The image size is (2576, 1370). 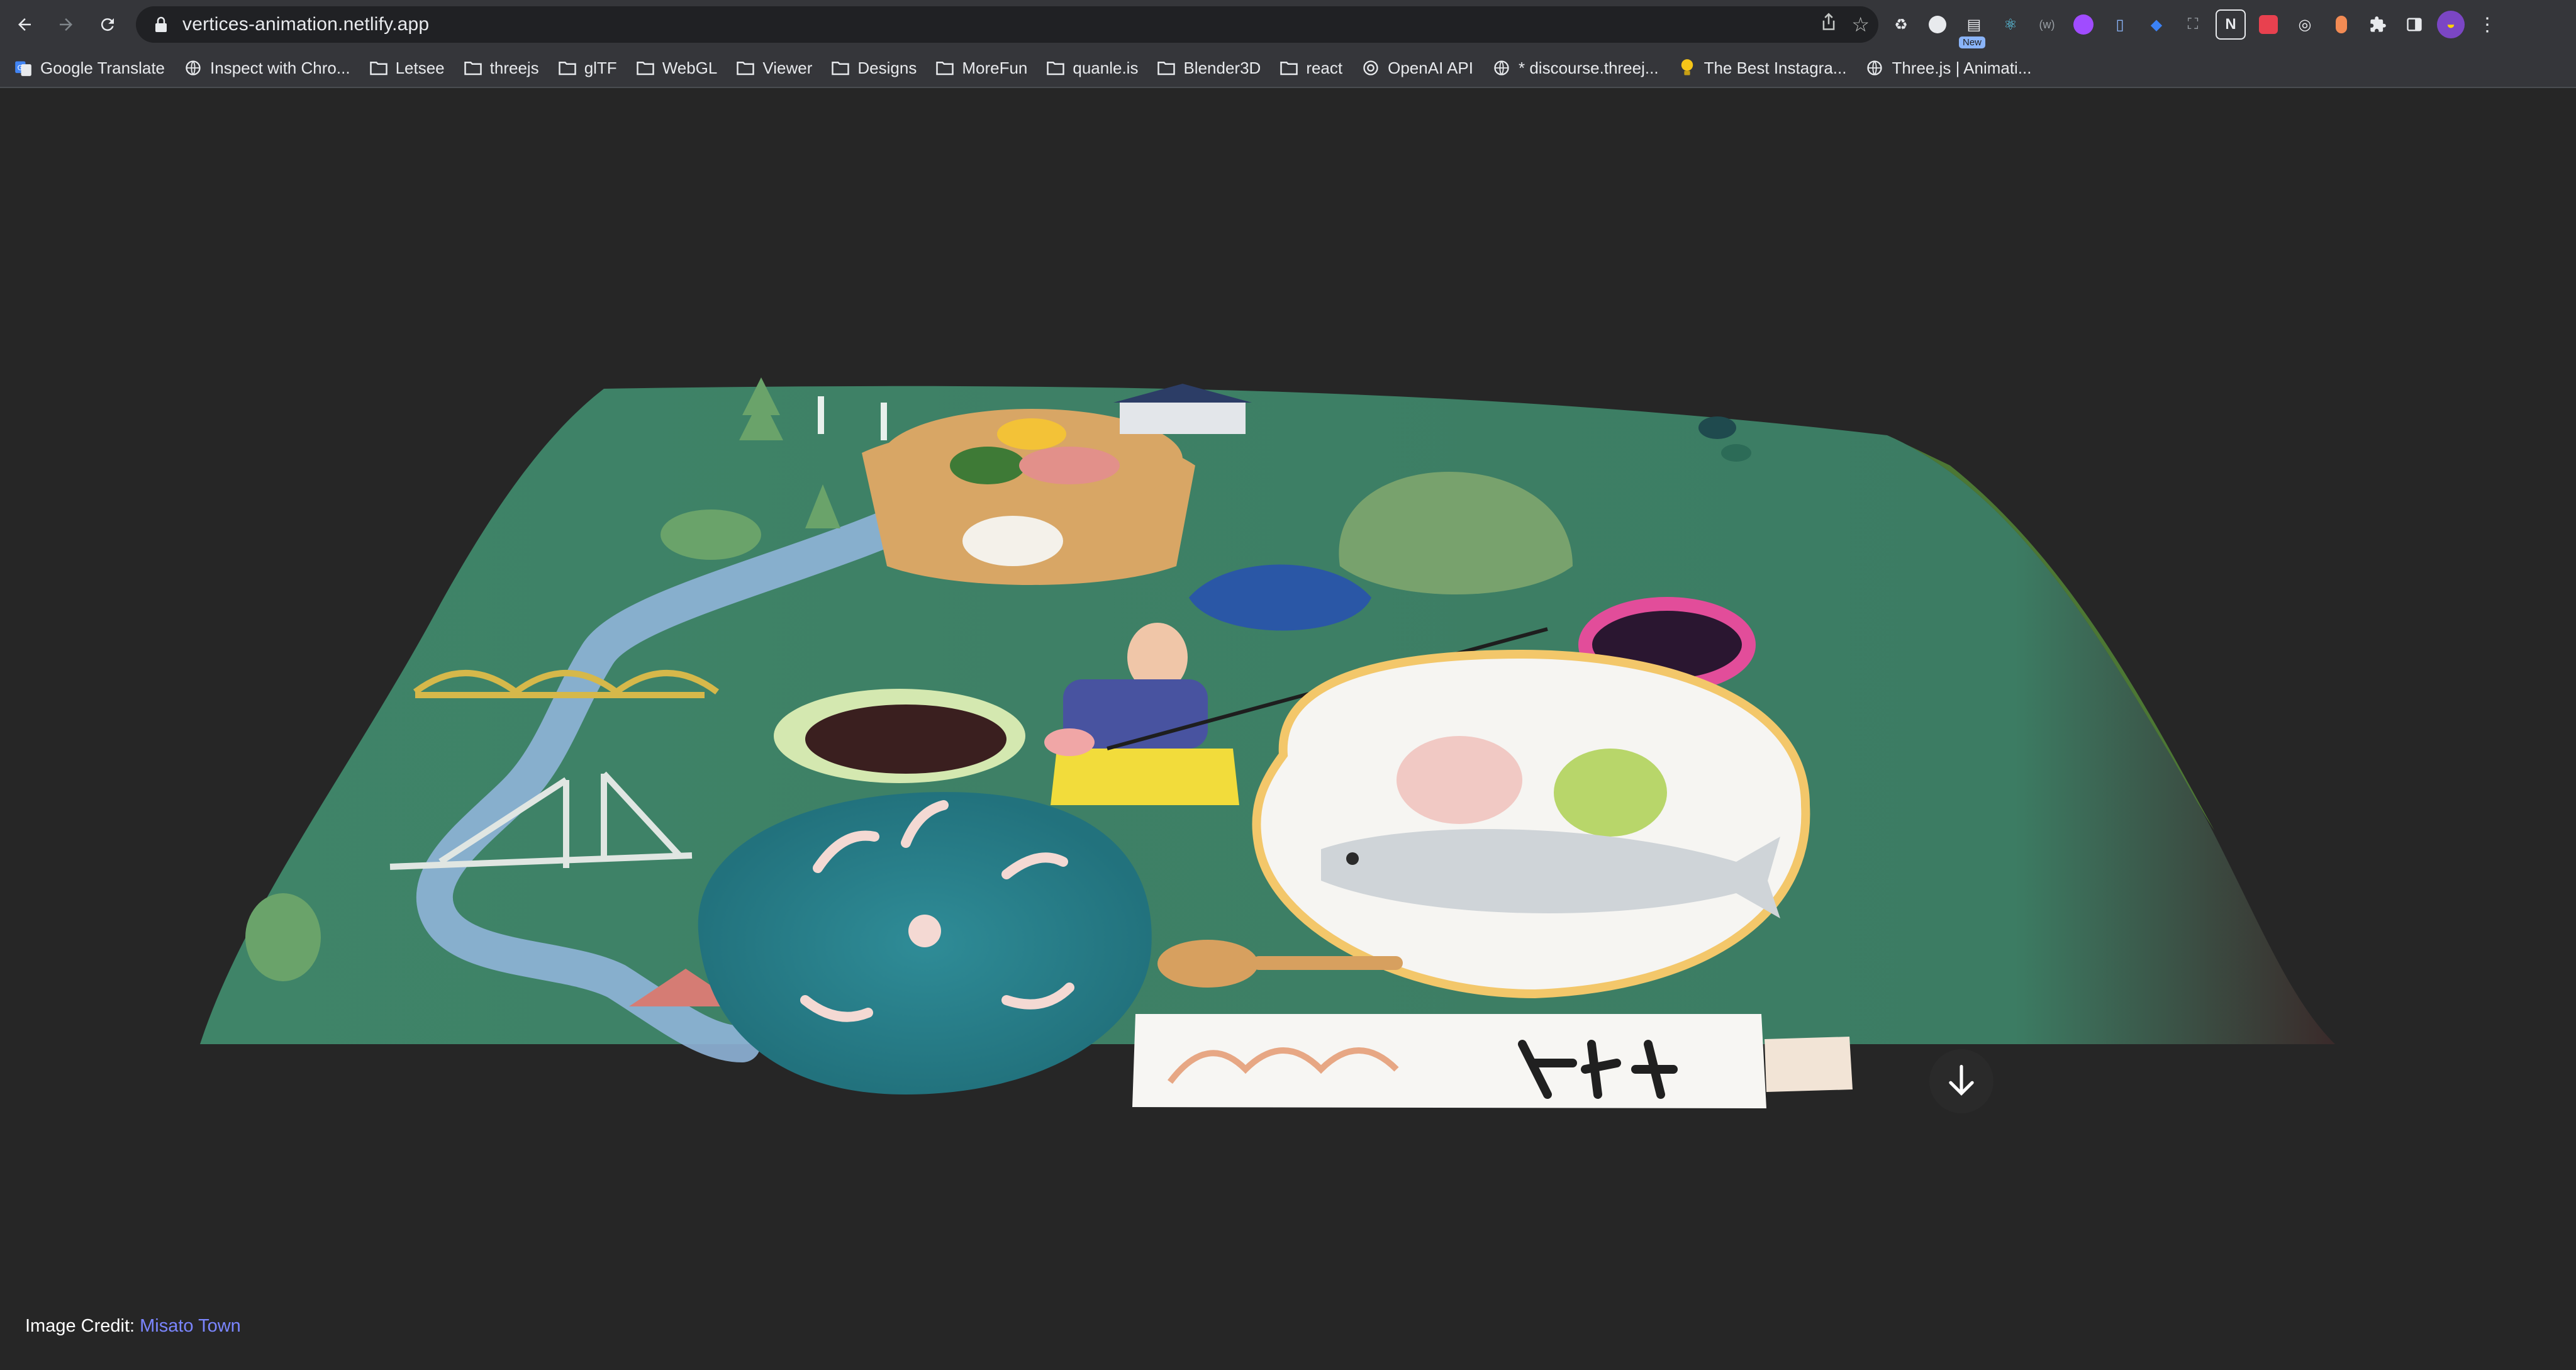 What do you see at coordinates (2193, 24) in the screenshot?
I see `screenshot-extension-icon: ⛶` at bounding box center [2193, 24].